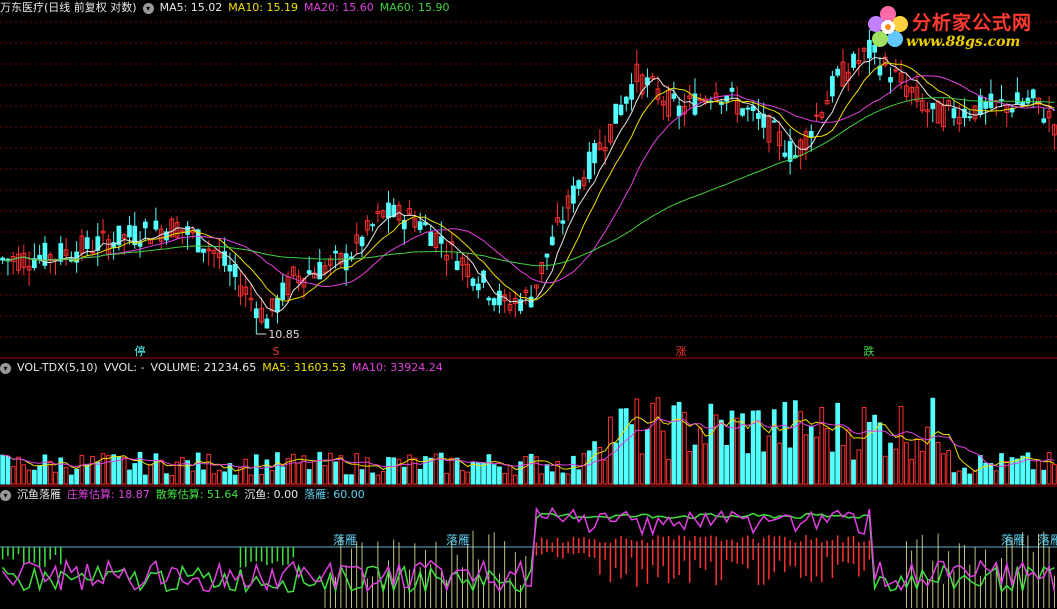 The height and width of the screenshot is (609, 1057). What do you see at coordinates (397, 367) in the screenshot?
I see `vol-ma10-label: MA10: 33924.24` at bounding box center [397, 367].